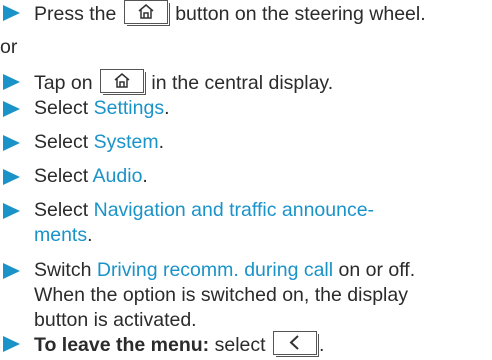  I want to click on step-text: select, so click(240, 345).